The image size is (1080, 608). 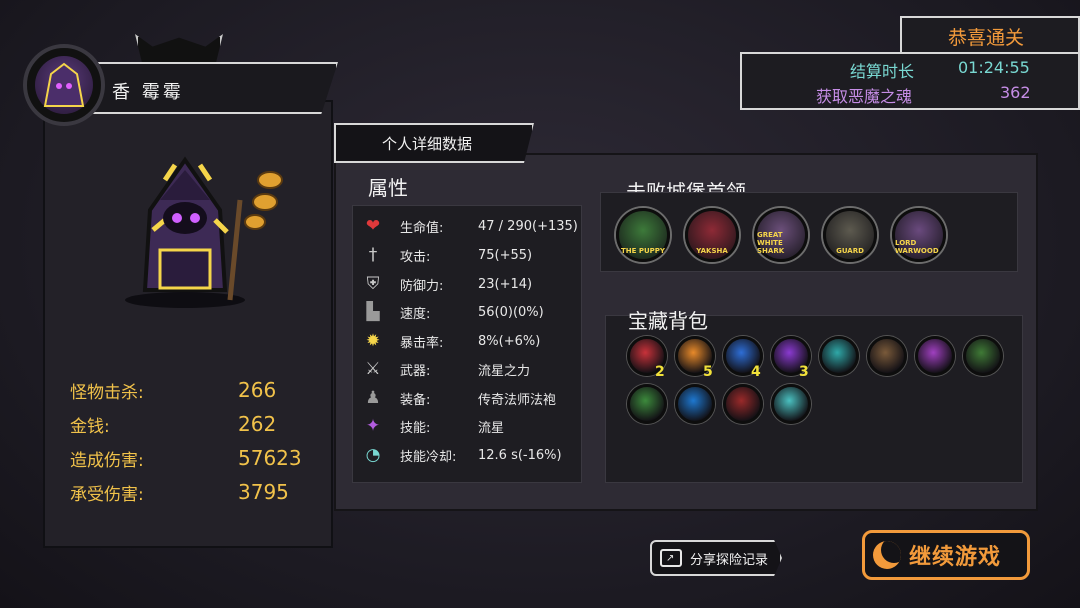 What do you see at coordinates (415, 257) in the screenshot?
I see `attribute-label: 攻击:` at bounding box center [415, 257].